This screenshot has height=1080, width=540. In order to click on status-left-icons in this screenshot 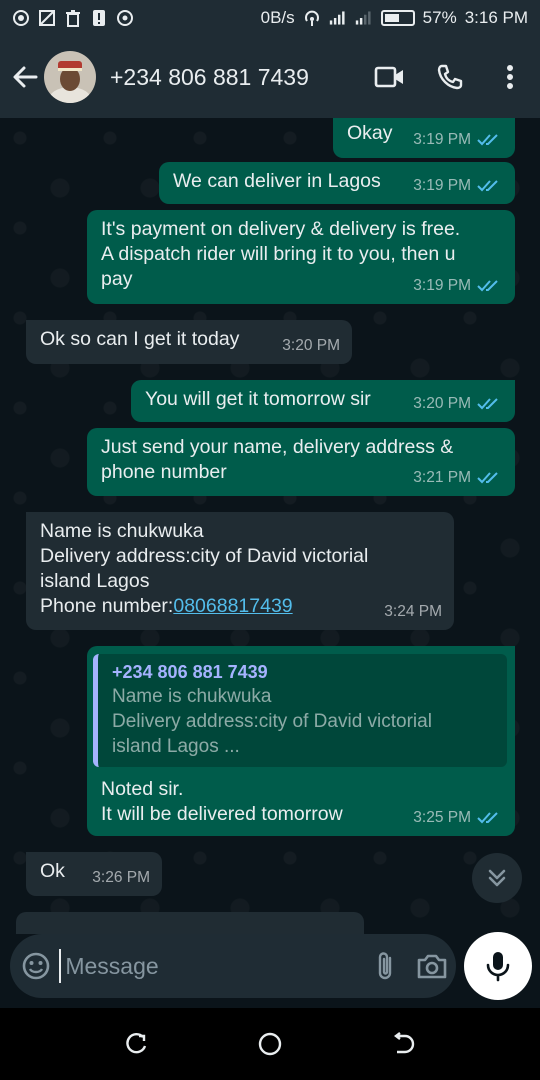, I will do `click(73, 18)`.